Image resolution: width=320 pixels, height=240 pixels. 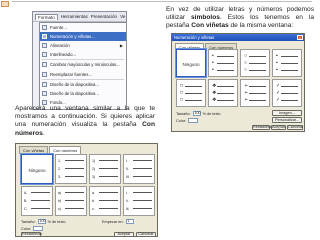 What do you see at coordinates (238, 37) in the screenshot?
I see `dialog-titlebar: Numeración y viñetas ×` at bounding box center [238, 37].